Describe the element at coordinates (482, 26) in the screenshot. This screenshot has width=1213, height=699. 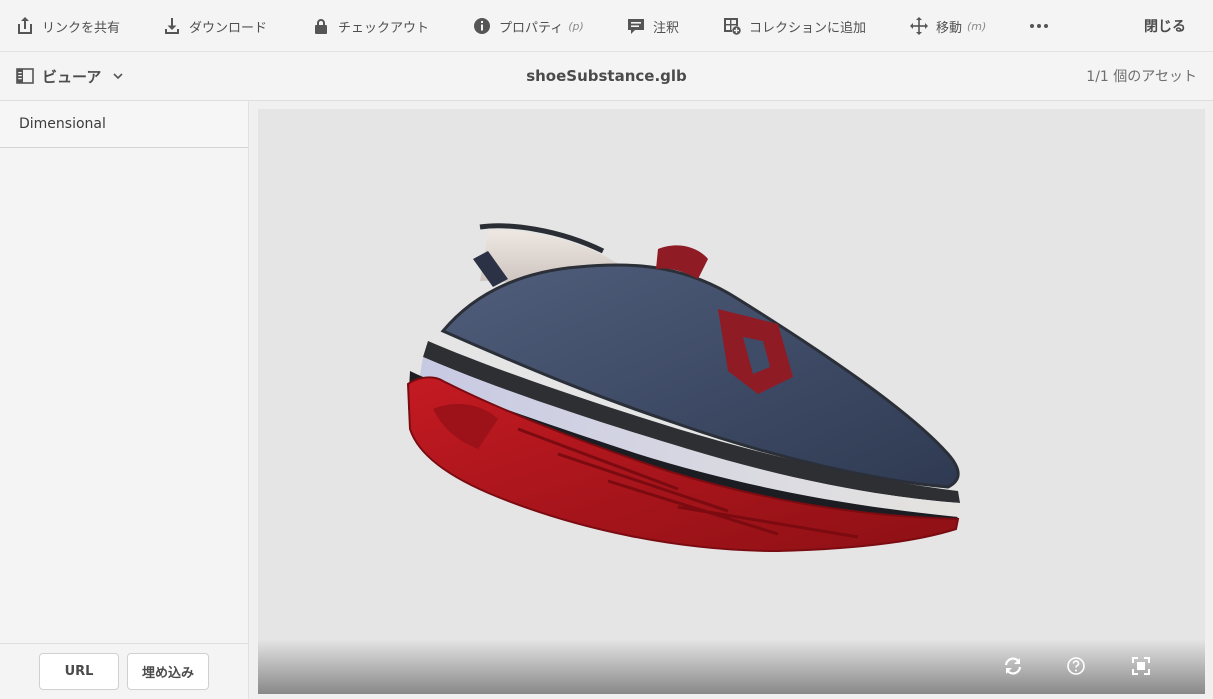
I see `info-icon` at that location.